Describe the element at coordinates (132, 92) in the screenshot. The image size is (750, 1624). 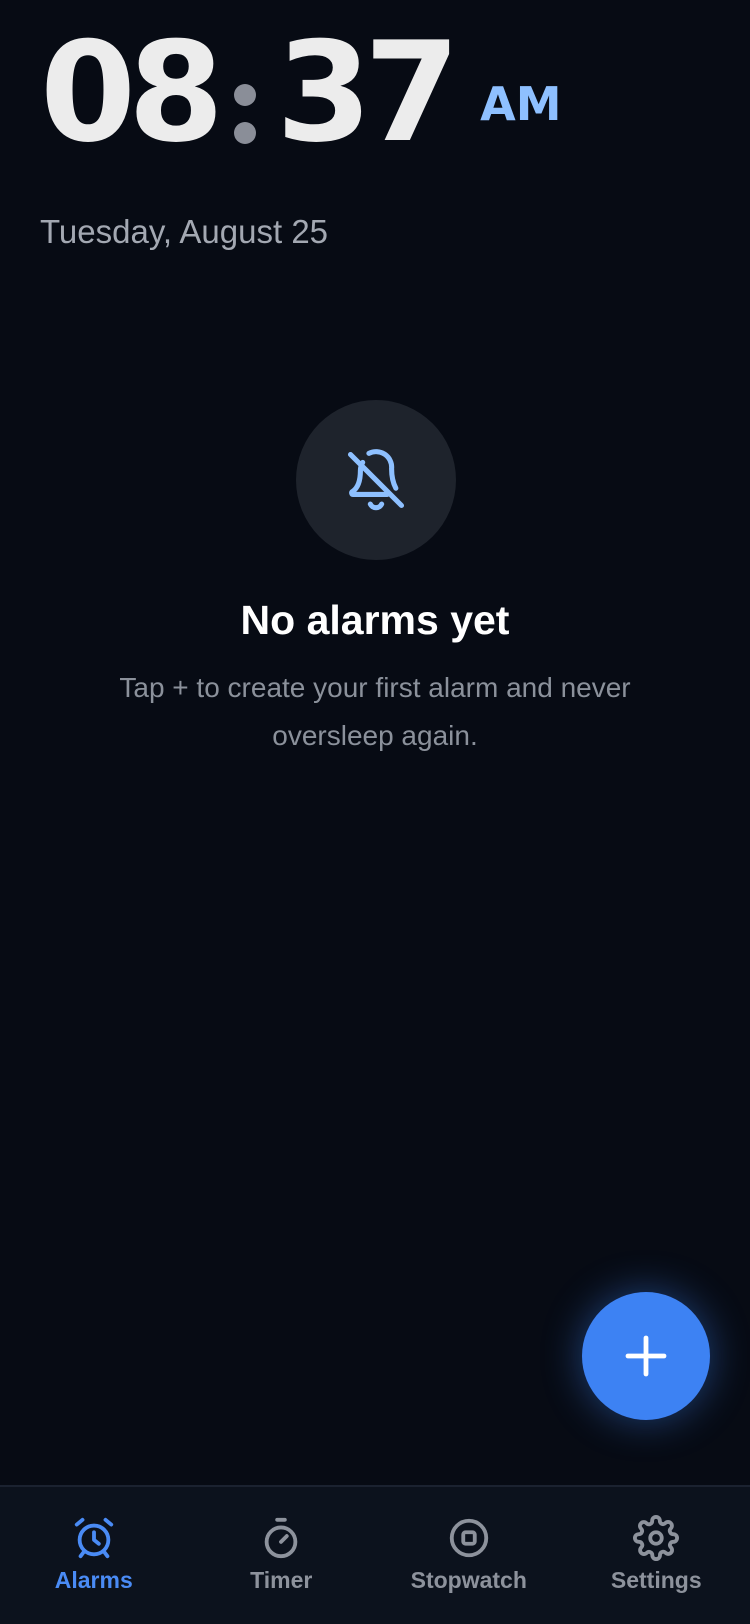
I see `clock-hours: 08` at that location.